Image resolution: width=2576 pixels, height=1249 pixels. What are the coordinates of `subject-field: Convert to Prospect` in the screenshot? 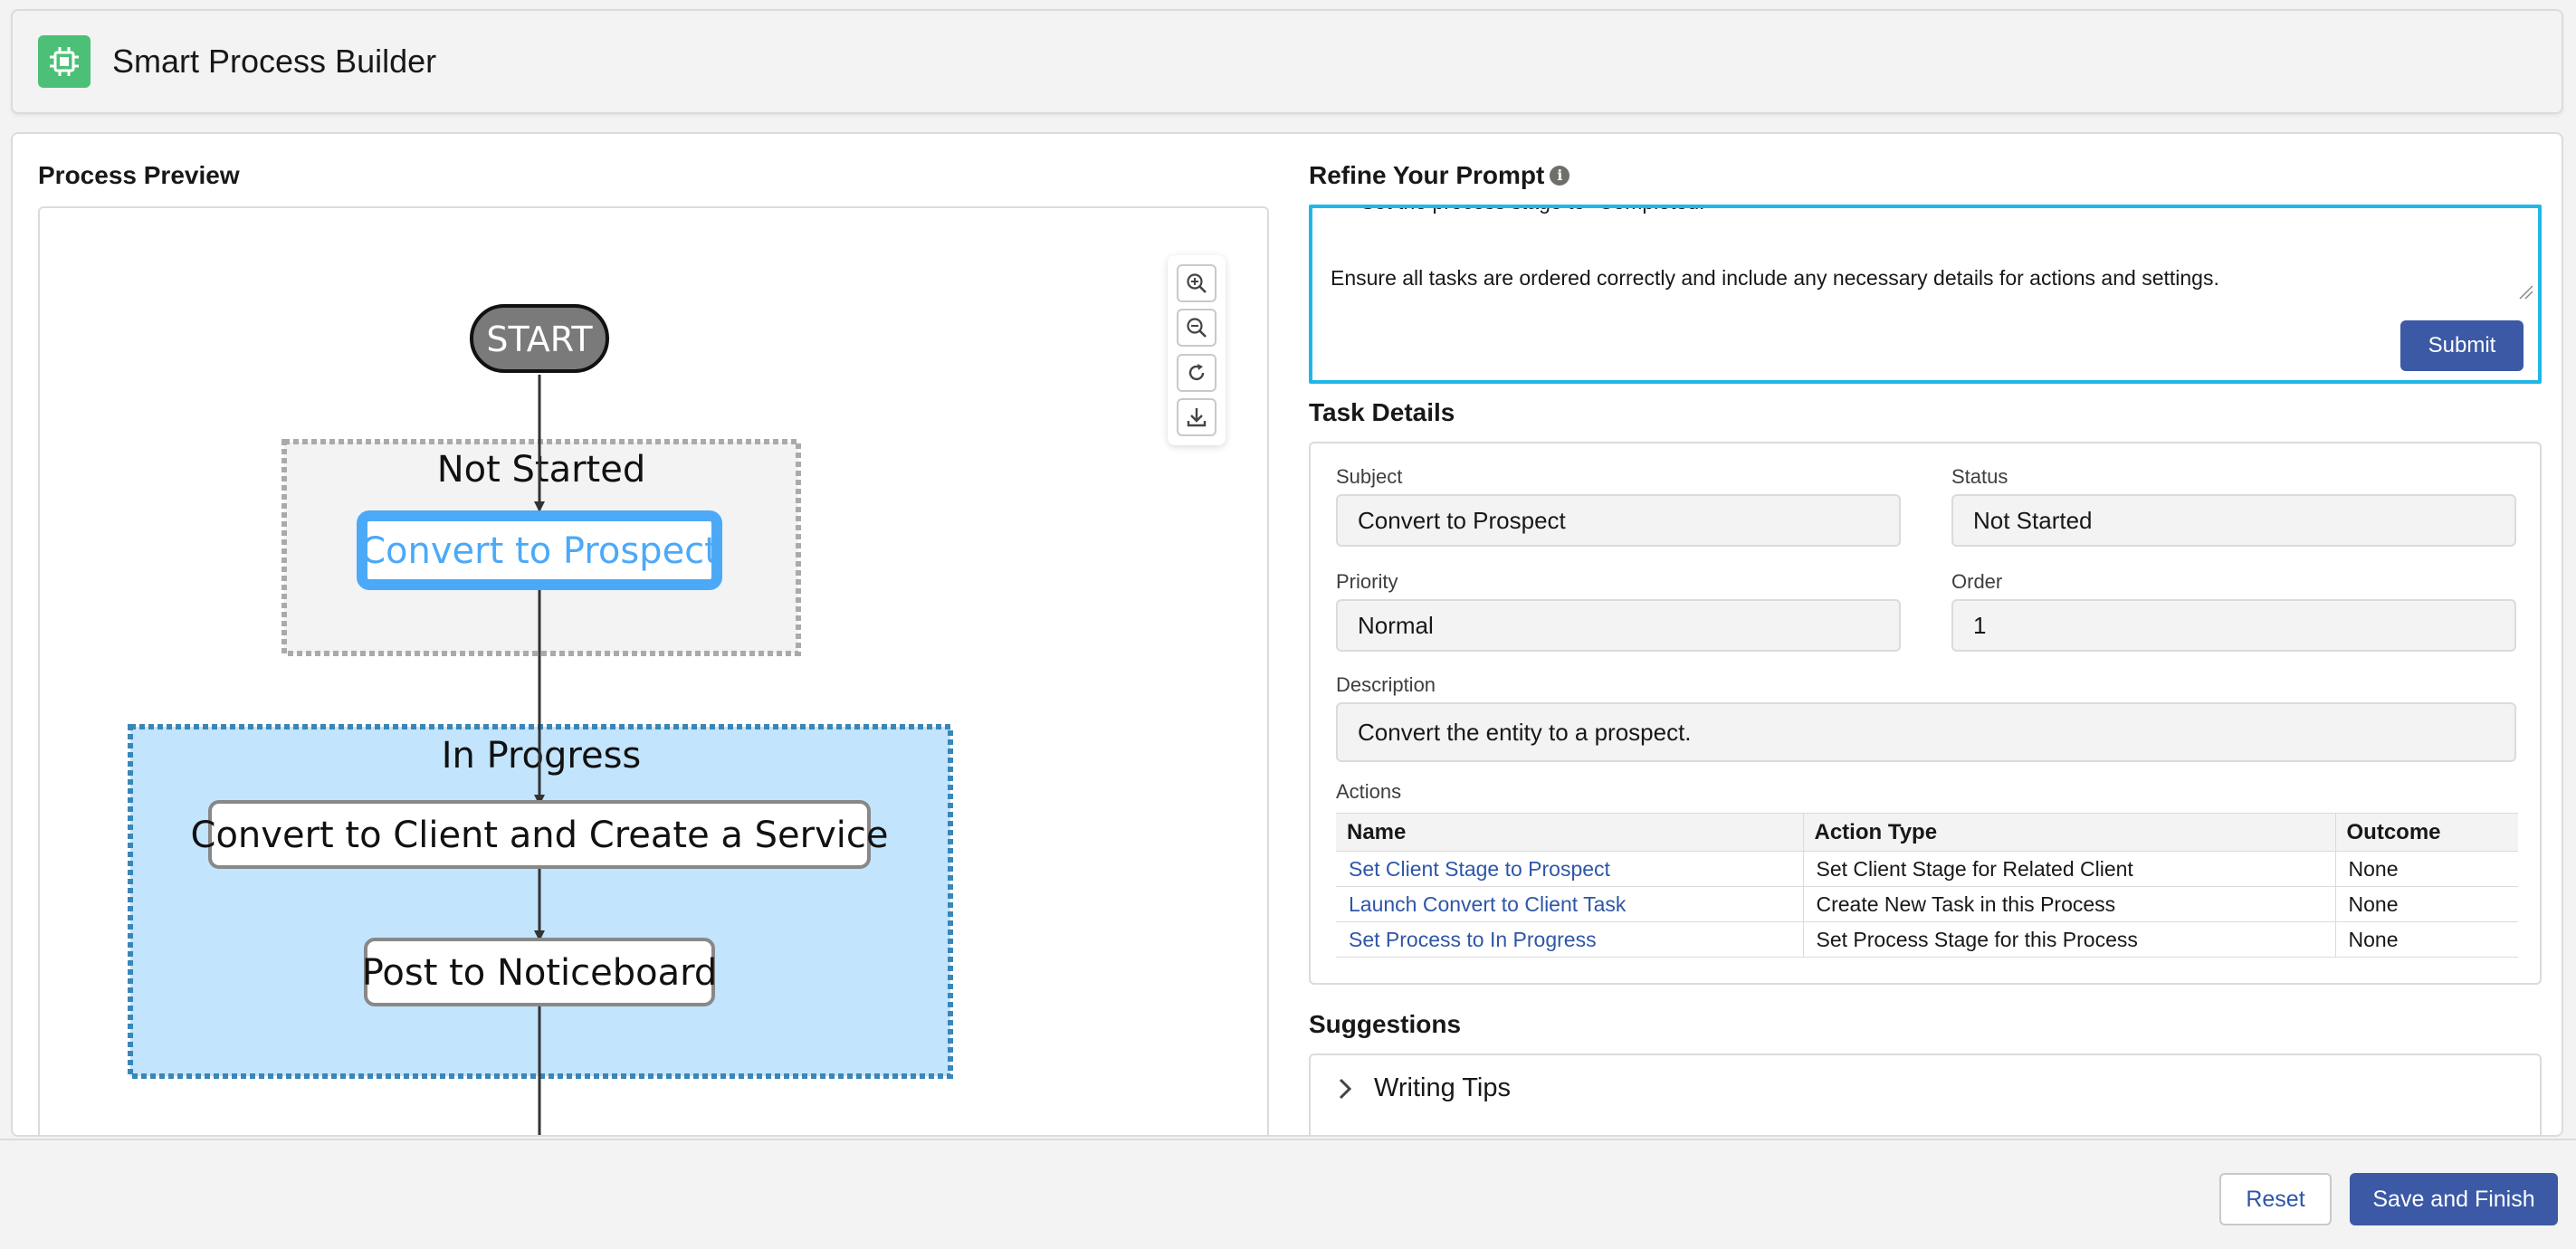 It's located at (1619, 520).